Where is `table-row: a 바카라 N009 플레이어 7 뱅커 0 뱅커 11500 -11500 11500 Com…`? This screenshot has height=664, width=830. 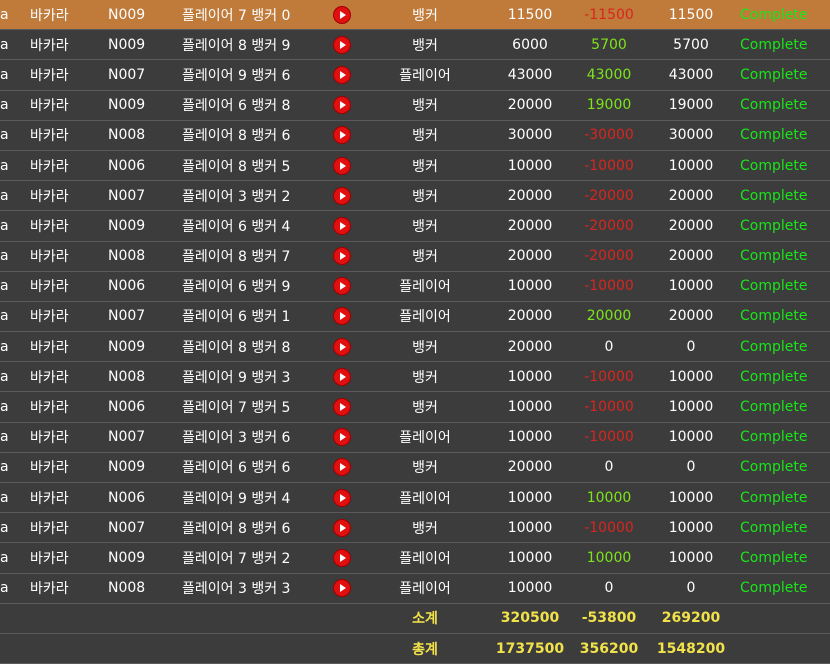
table-row: a 바카라 N009 플레이어 7 뱅커 0 뱅커 11500 -11500 11500 Com… is located at coordinates (415, 15).